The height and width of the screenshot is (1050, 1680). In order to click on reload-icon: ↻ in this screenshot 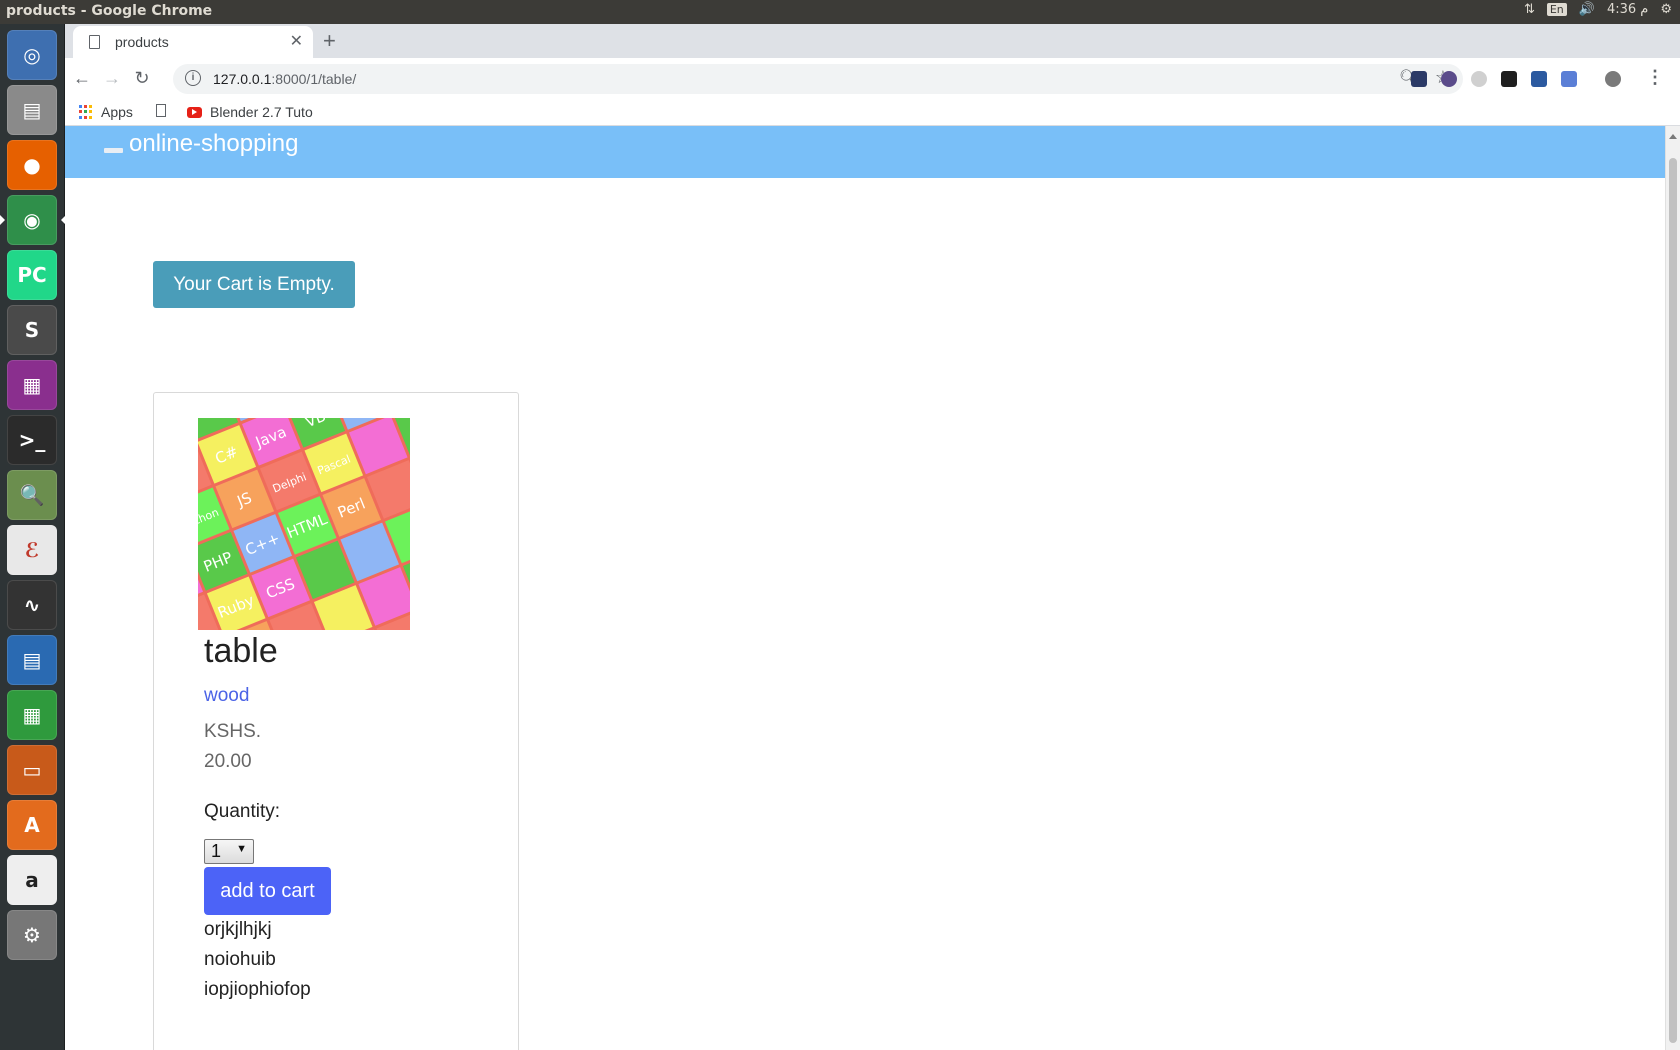, I will do `click(142, 78)`.